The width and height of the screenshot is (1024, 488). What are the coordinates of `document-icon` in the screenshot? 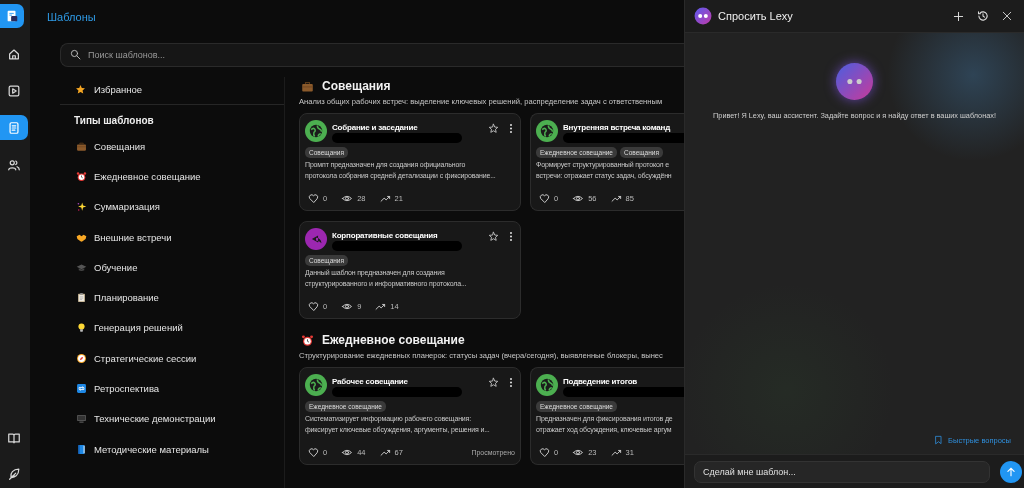 It's located at (14, 127).